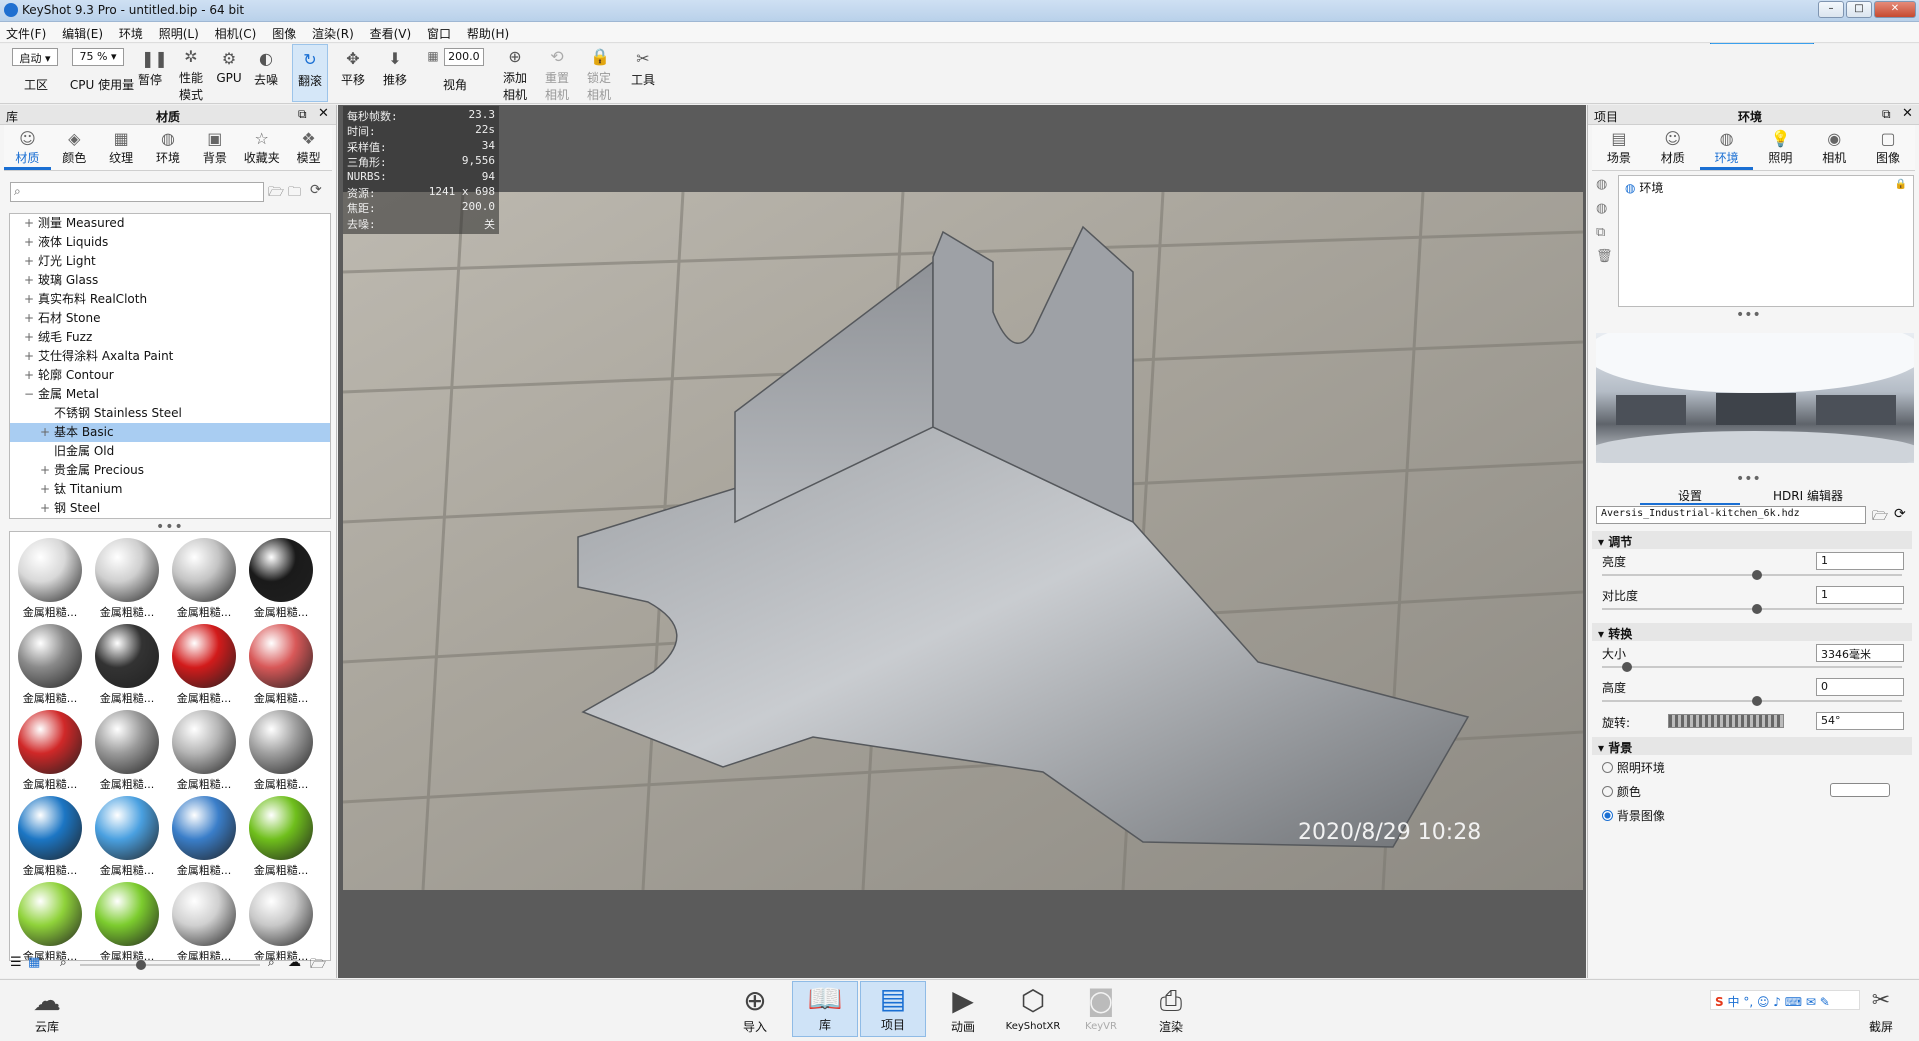 The image size is (1919, 1041). What do you see at coordinates (557, 74) in the screenshot?
I see `reset-camera-button: ⟲ 重置 相机` at bounding box center [557, 74].